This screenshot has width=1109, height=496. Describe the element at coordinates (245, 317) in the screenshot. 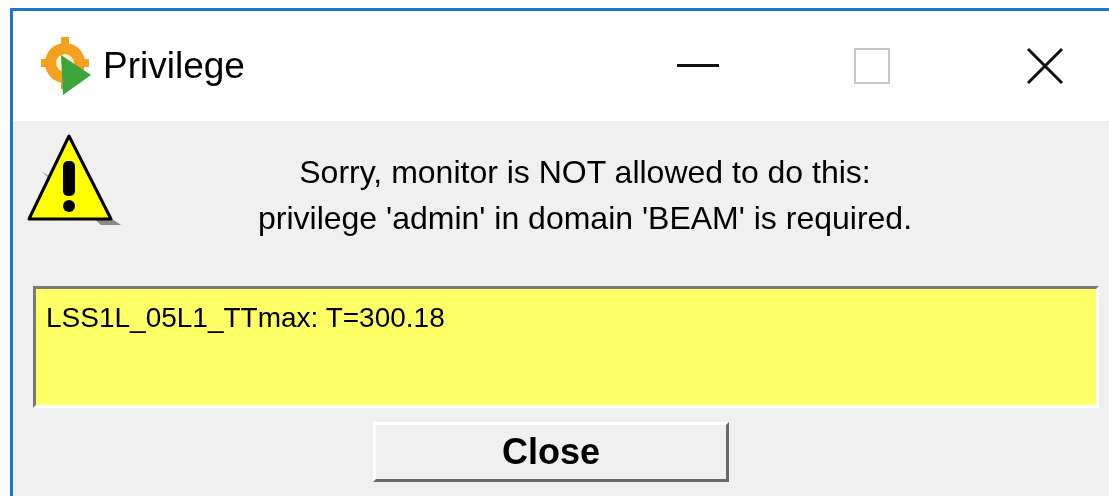

I see `details-text: LSS1L_05L1_TTmax: T=300.18` at that location.